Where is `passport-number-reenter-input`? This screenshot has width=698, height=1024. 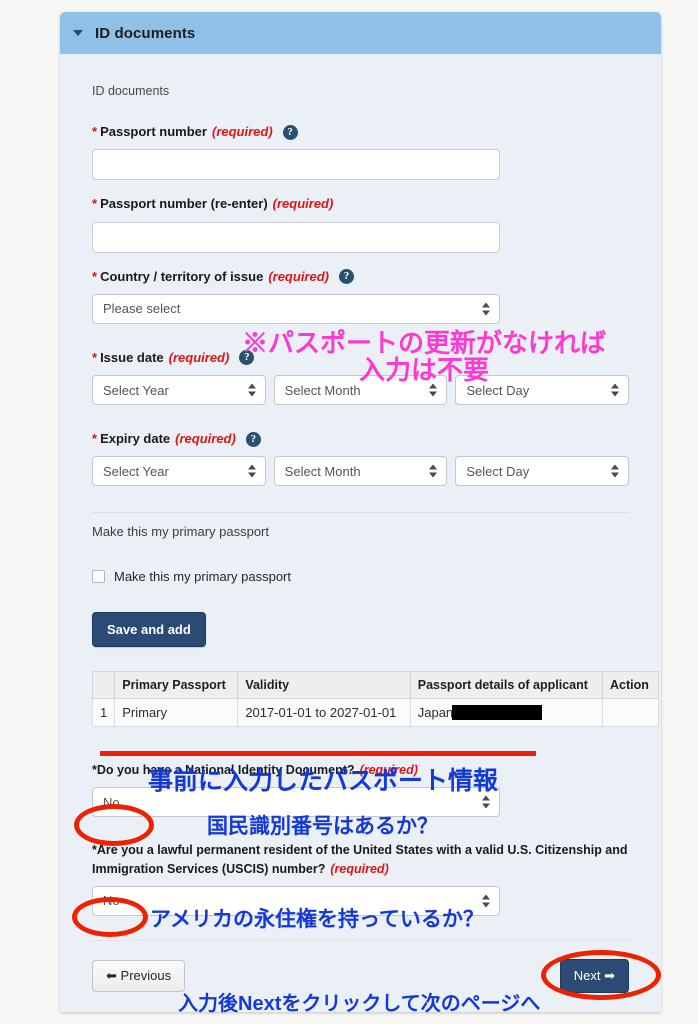
passport-number-reenter-input is located at coordinates (296, 237).